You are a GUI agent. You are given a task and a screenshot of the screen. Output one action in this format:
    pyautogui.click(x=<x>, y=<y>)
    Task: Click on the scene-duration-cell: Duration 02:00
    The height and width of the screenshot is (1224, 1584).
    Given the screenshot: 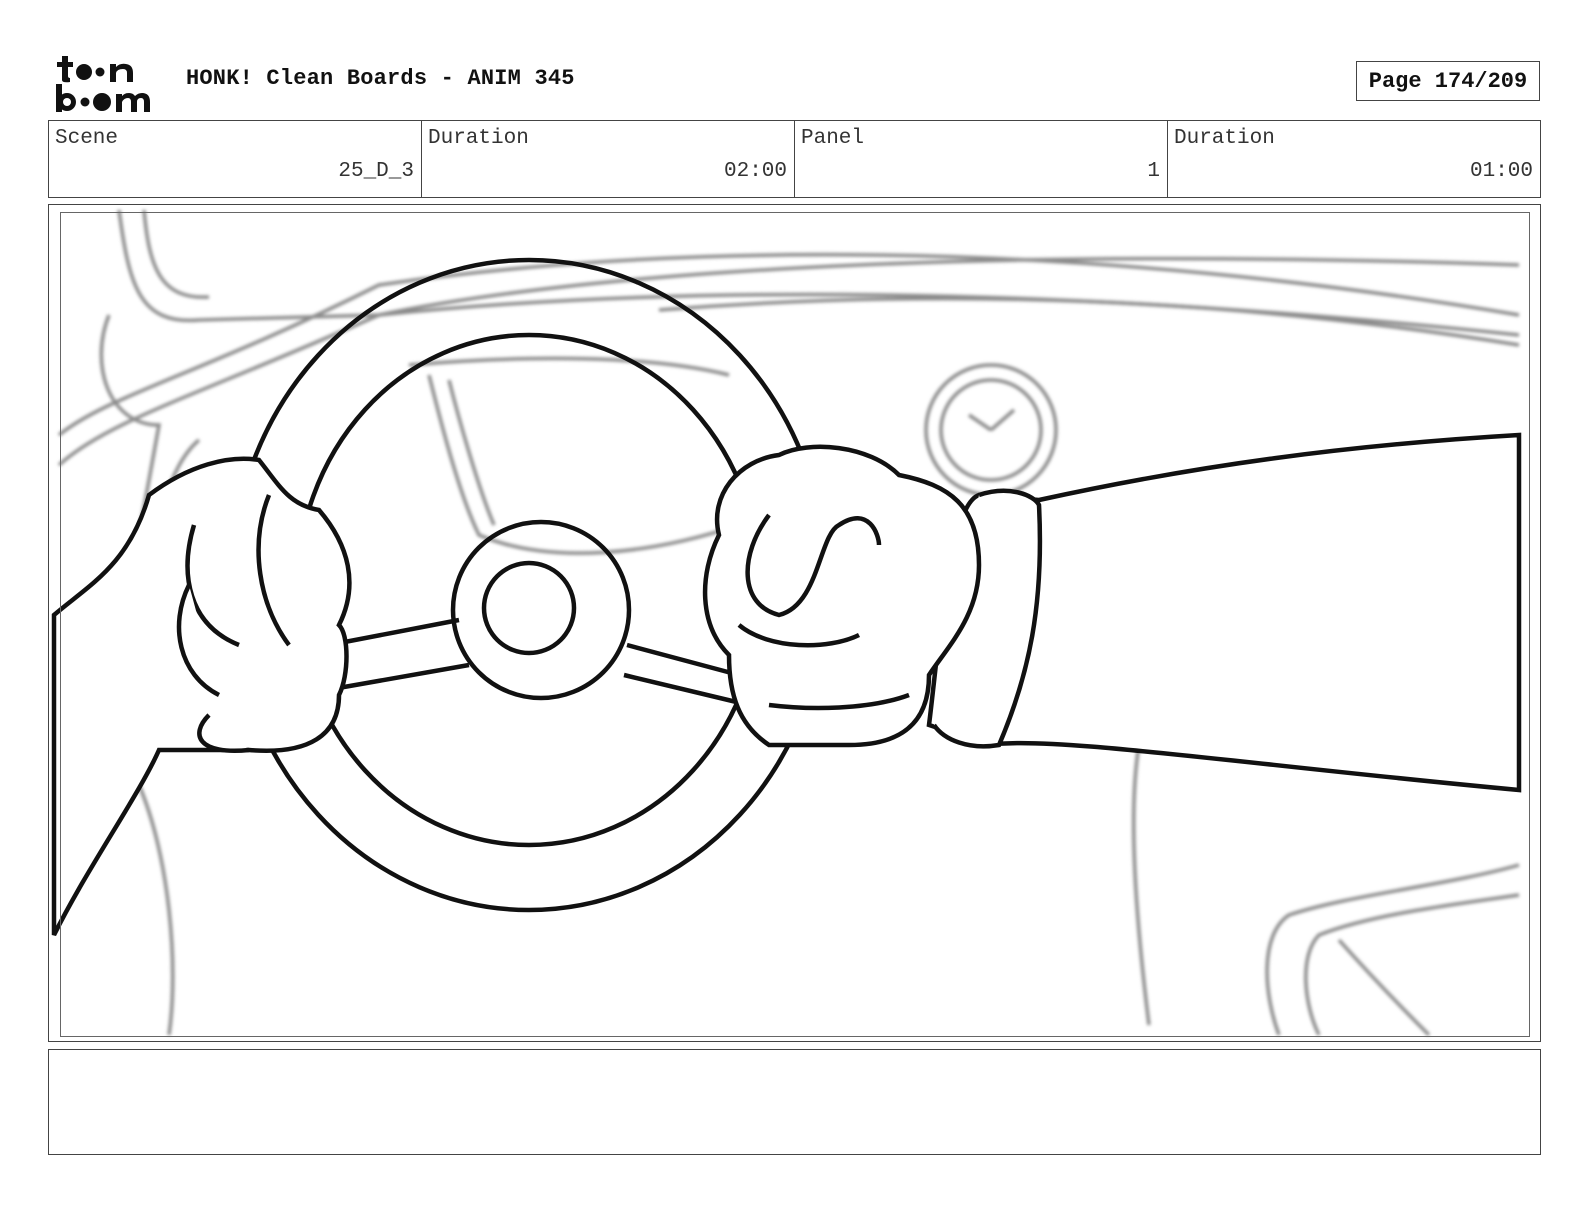 What is the action you would take?
    pyautogui.click(x=608, y=159)
    